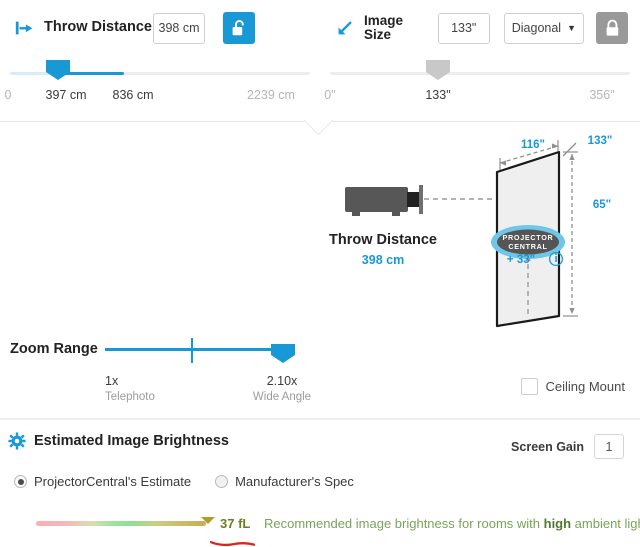 This screenshot has height=547, width=640. Describe the element at coordinates (609, 446) in the screenshot. I see `screen-gain-input: 1` at that location.